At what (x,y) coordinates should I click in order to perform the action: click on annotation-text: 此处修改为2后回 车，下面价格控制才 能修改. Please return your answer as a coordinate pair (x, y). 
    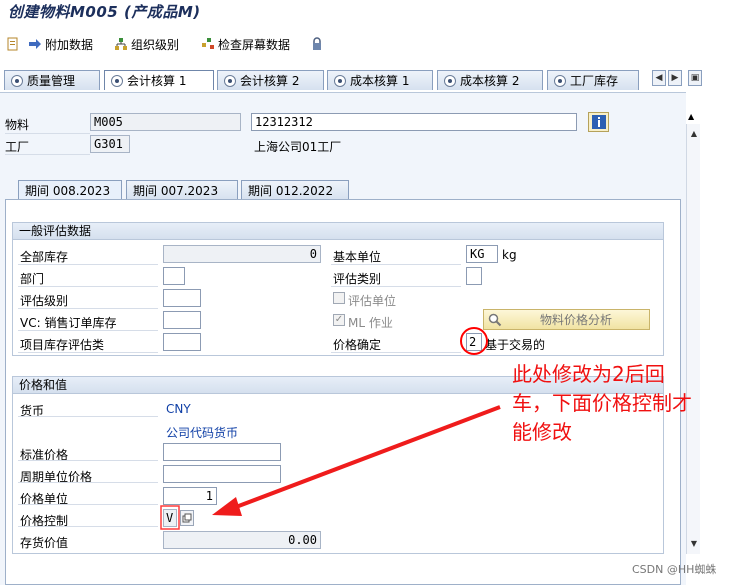
    Looking at the image, I should click on (627, 403).